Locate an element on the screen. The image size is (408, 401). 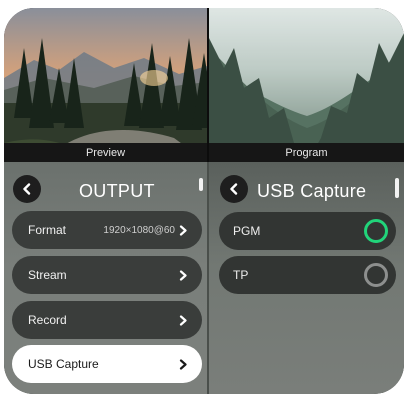
menu-item-format: Format 1920×1080@60 is located at coordinates (107, 230).